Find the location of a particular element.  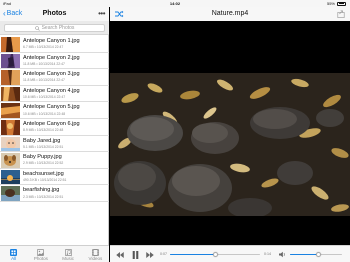

file-meta: 6.7 MB • 10/13/2014 22:47 is located at coordinates (43, 47).